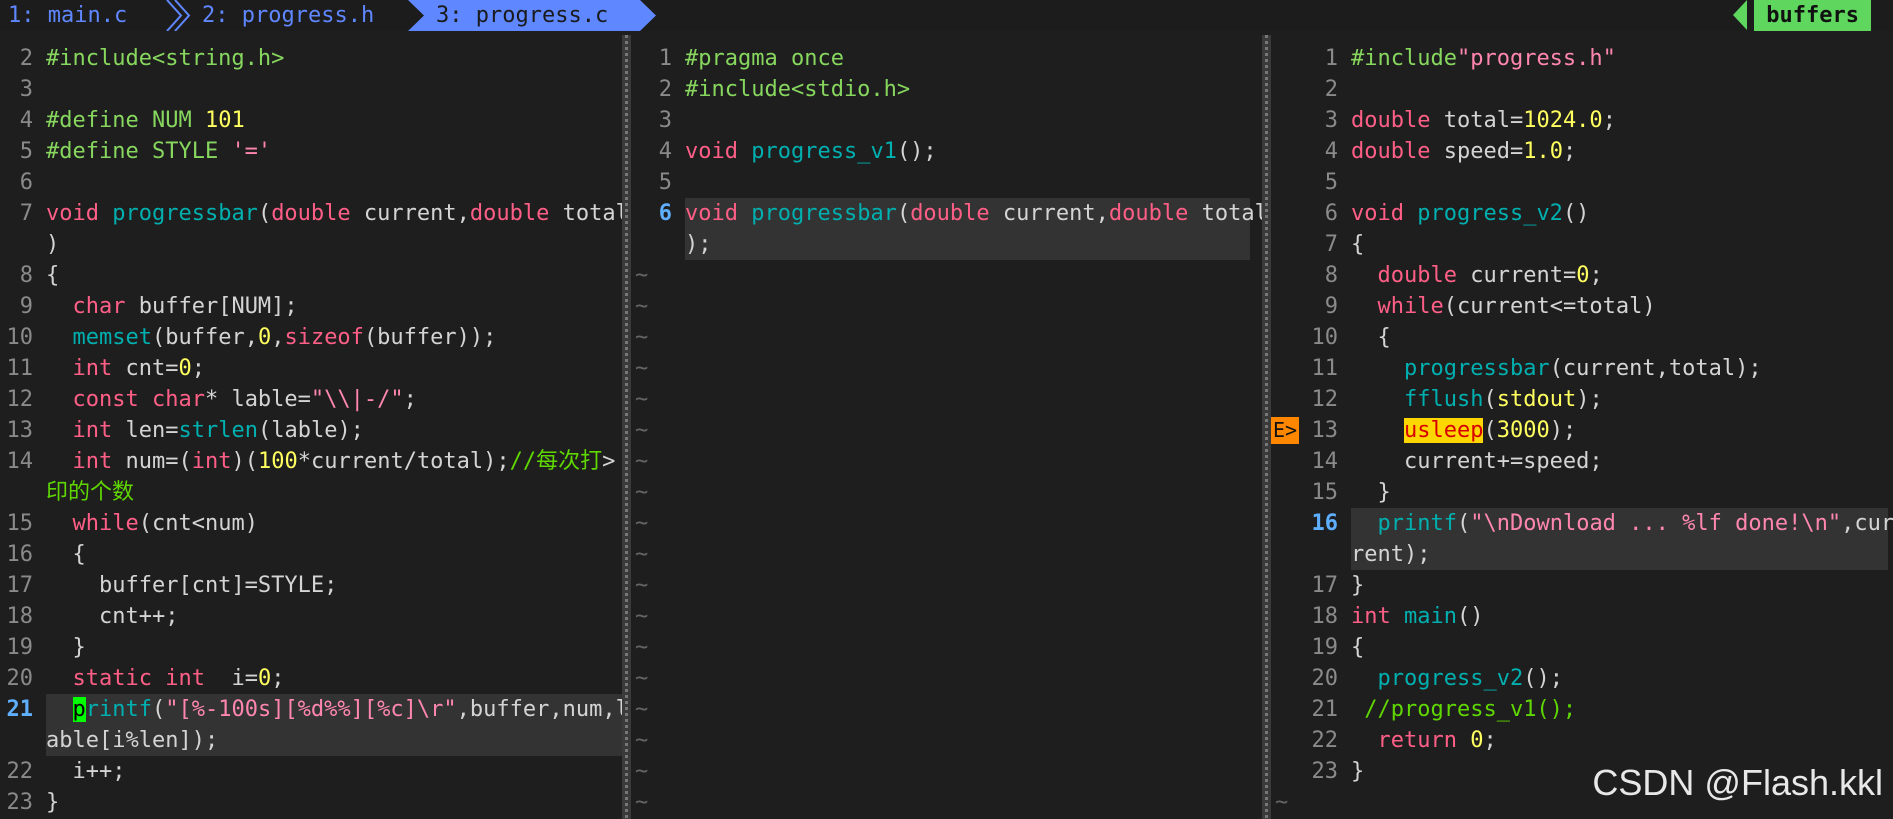 The image size is (1893, 819). Describe the element at coordinates (1582, 213) in the screenshot. I see `code-line: 6 void progress_v2()` at that location.